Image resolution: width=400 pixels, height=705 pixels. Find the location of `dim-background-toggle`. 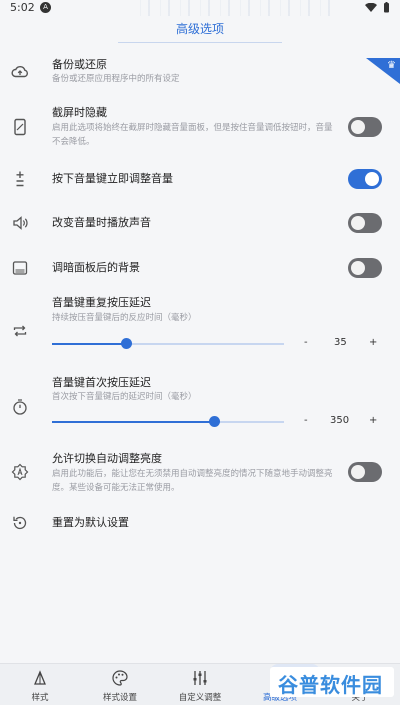

dim-background-toggle is located at coordinates (365, 268).